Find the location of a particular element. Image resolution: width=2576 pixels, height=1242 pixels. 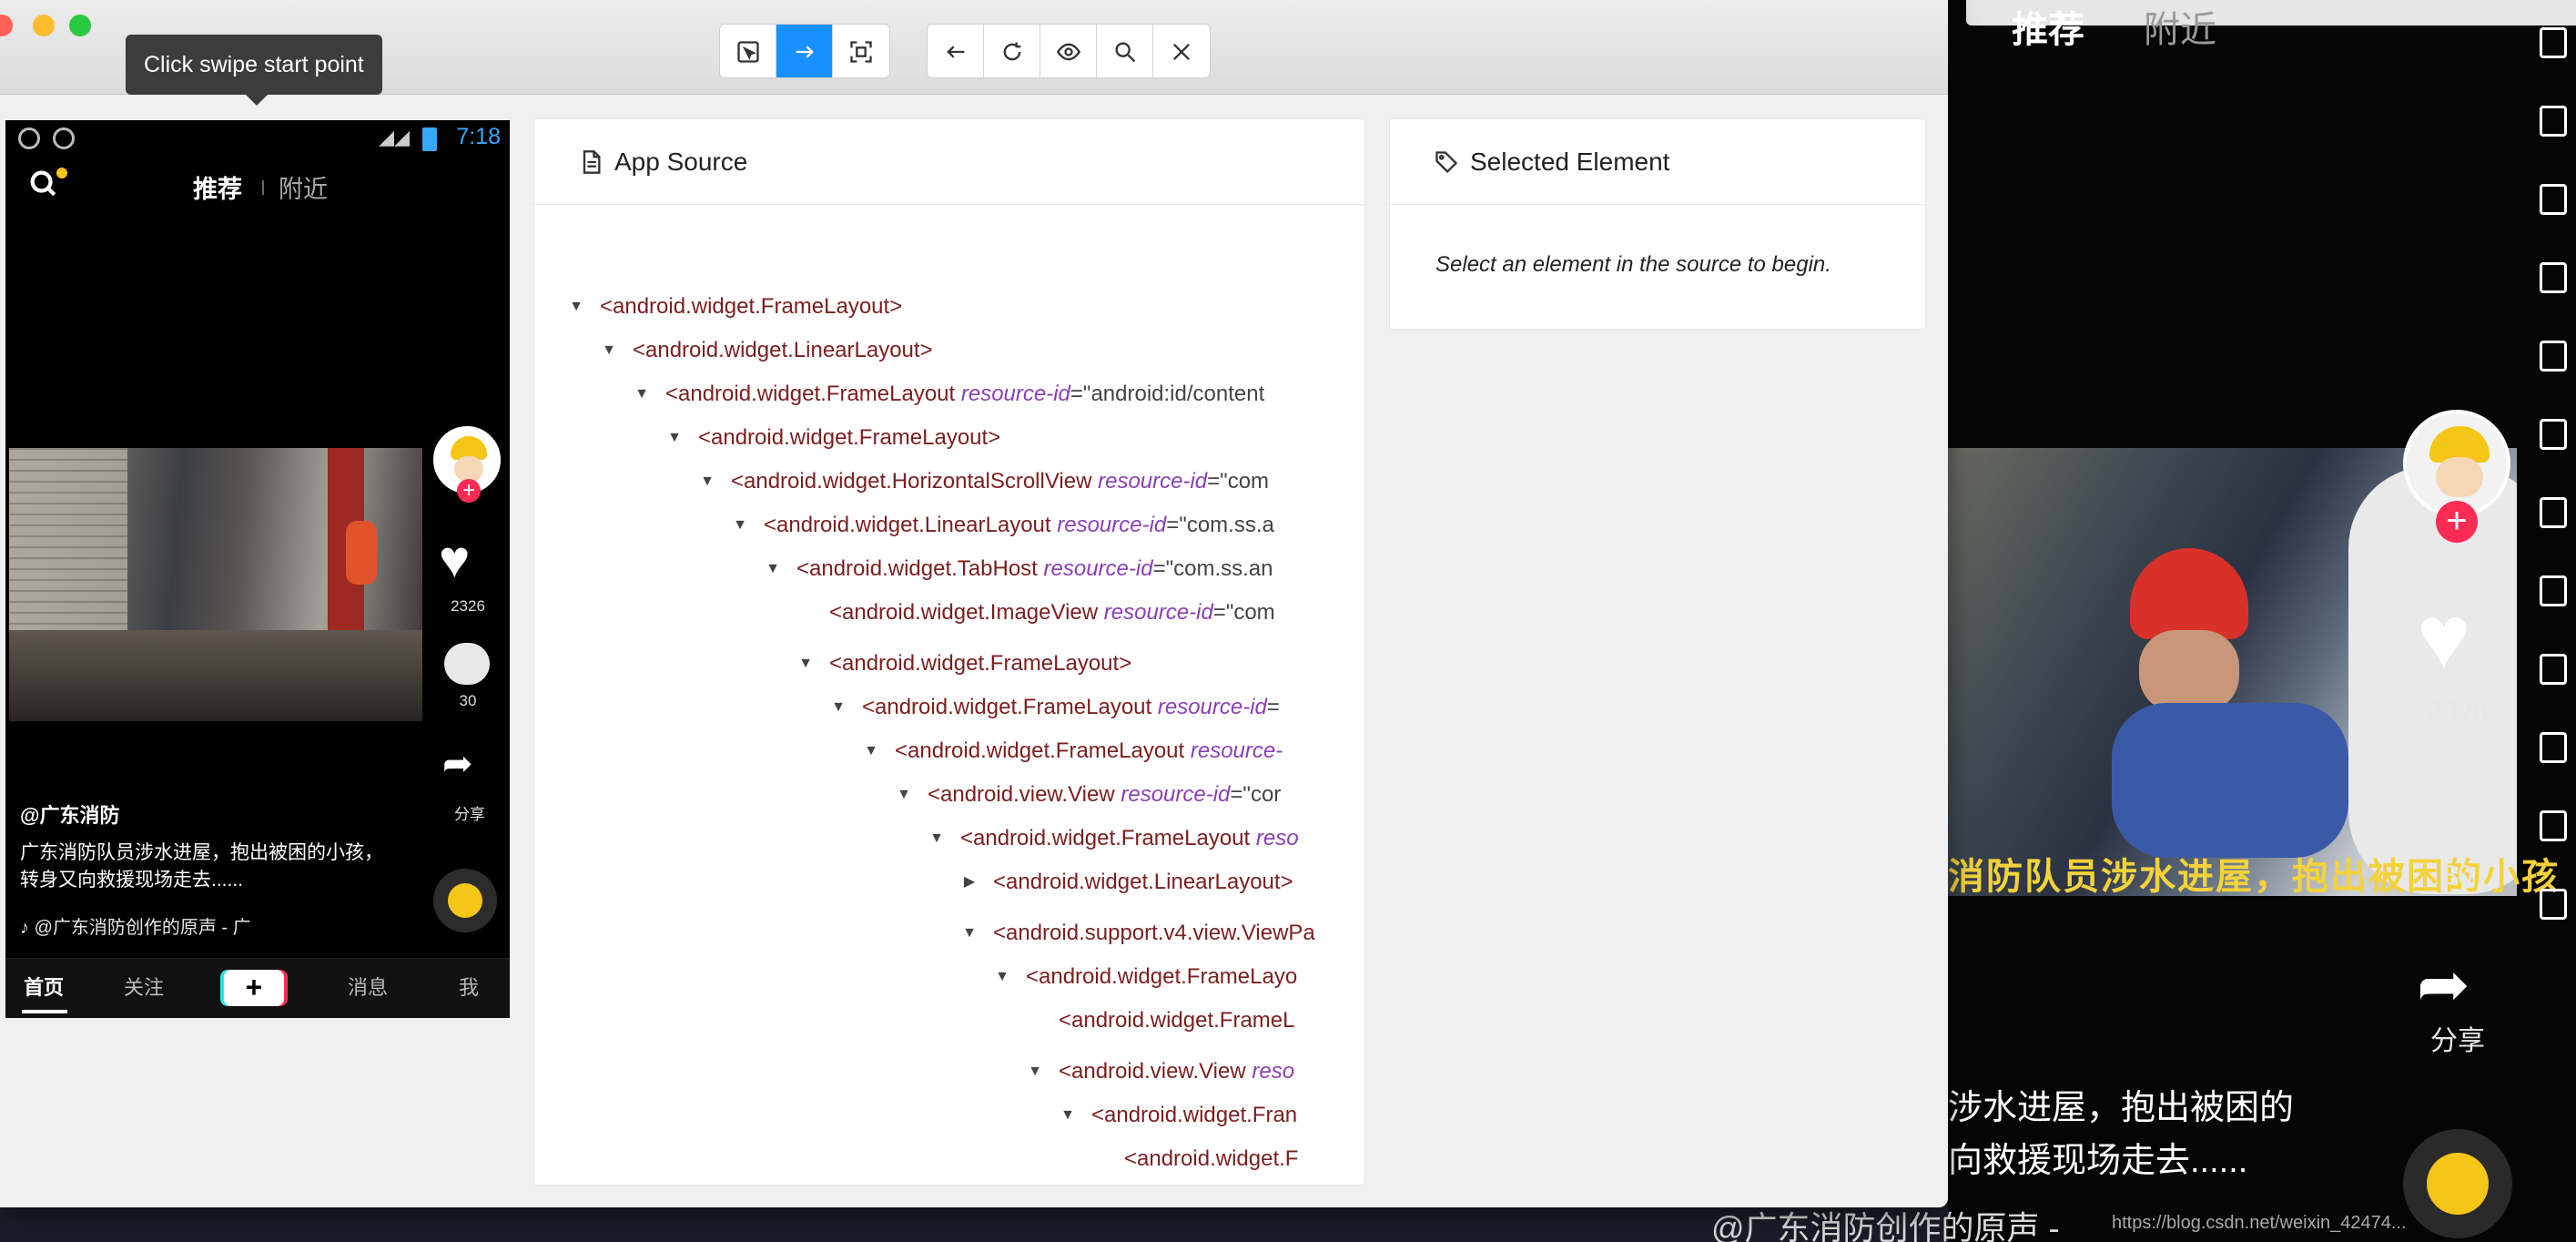

sync-icon is located at coordinates (29, 138).